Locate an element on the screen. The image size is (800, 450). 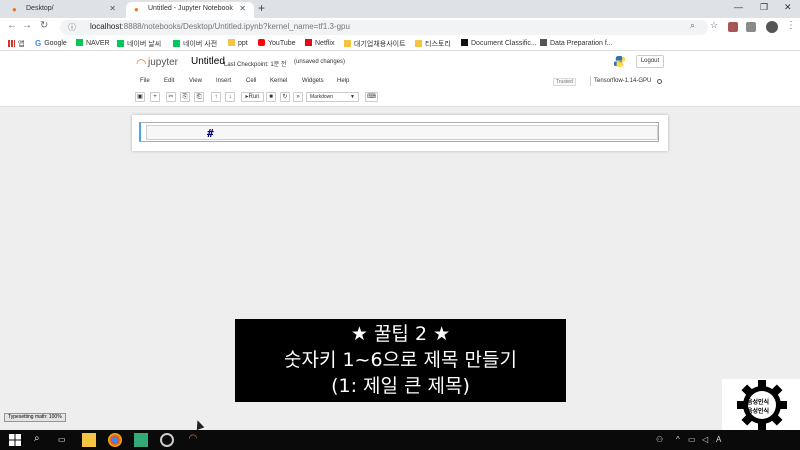
naver-icon is located at coordinates (176, 43).